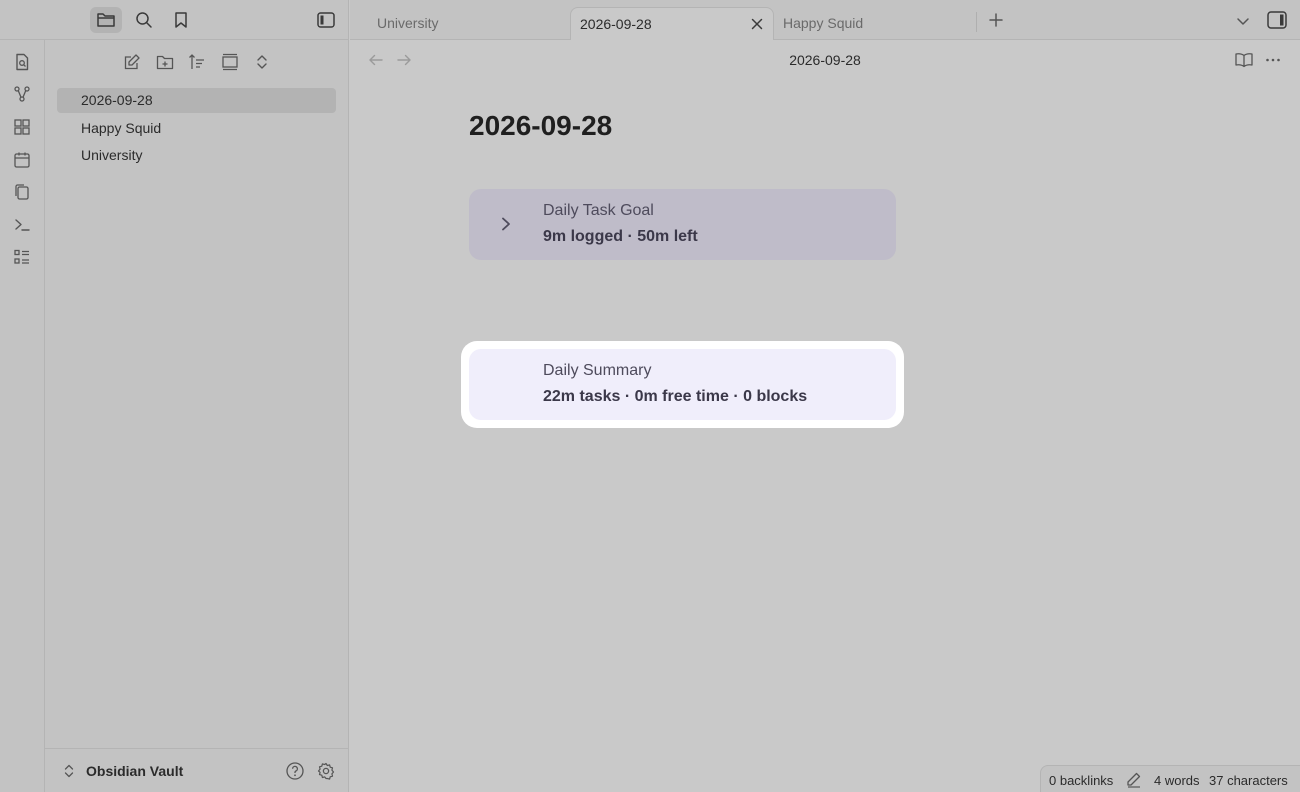 This screenshot has height=792, width=1300. What do you see at coordinates (134, 771) in the screenshot?
I see `vault-switcher: Obsidian Vault` at bounding box center [134, 771].